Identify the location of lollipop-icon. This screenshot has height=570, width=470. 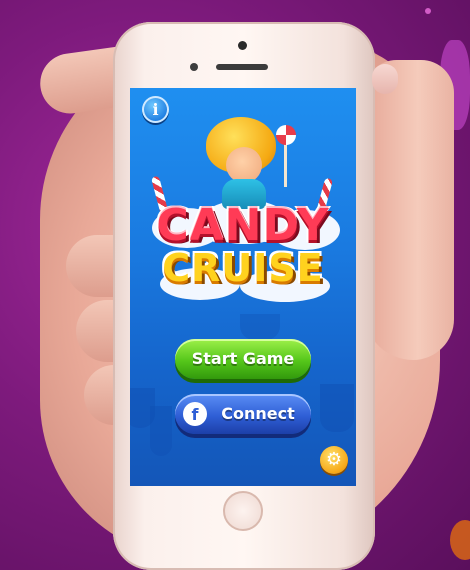
(286, 135).